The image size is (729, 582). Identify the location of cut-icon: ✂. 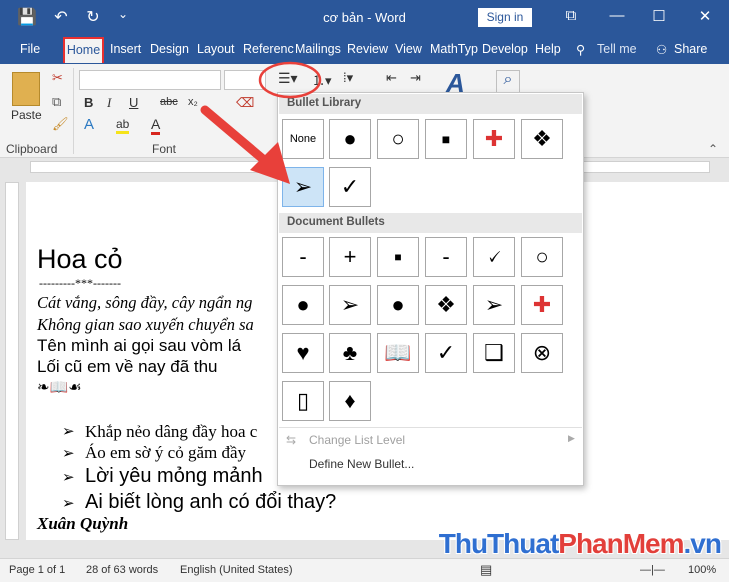
(57, 78).